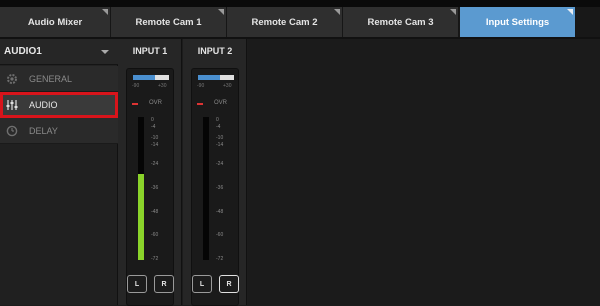 Image resolution: width=600 pixels, height=306 pixels. Describe the element at coordinates (59, 131) in the screenshot. I see `sidebar-item-delay: DELAY` at that location.